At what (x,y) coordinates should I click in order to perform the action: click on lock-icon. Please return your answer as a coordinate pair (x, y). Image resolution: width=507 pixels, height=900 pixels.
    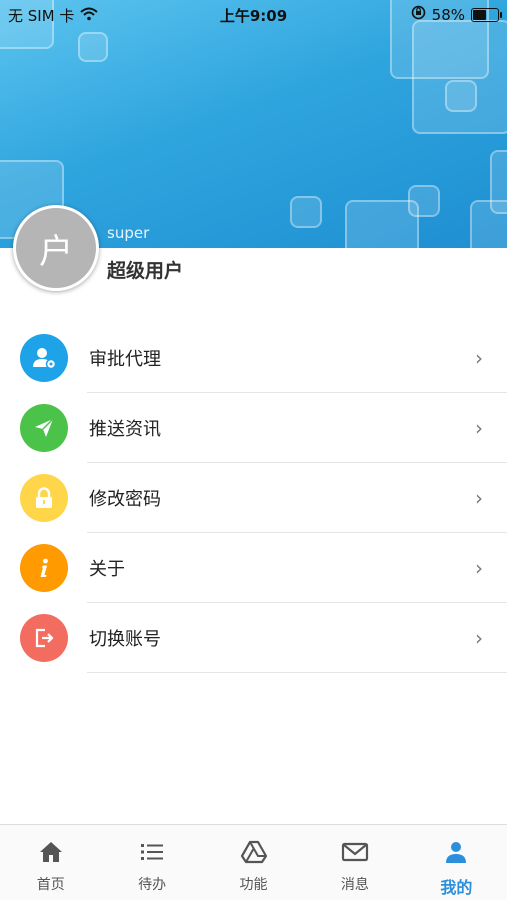
    Looking at the image, I should click on (44, 498).